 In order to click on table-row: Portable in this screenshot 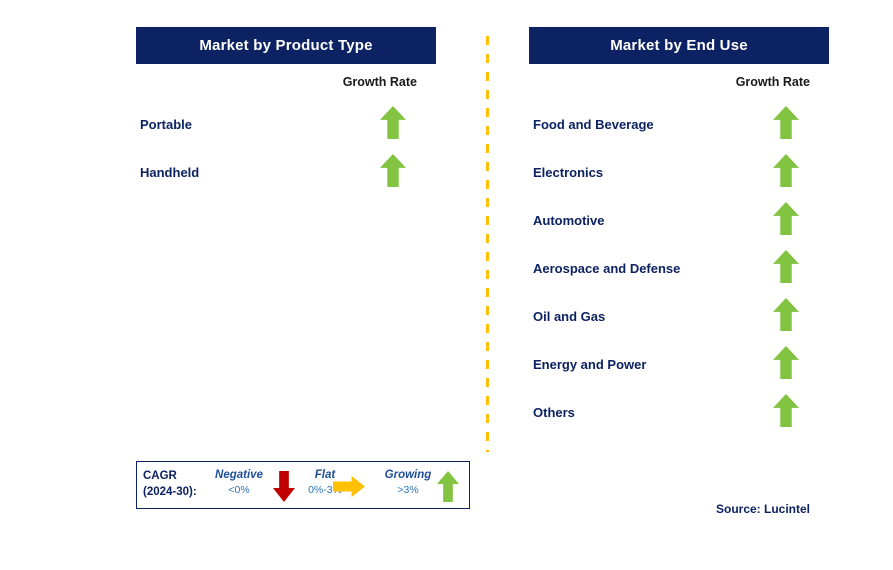, I will do `click(286, 130)`.